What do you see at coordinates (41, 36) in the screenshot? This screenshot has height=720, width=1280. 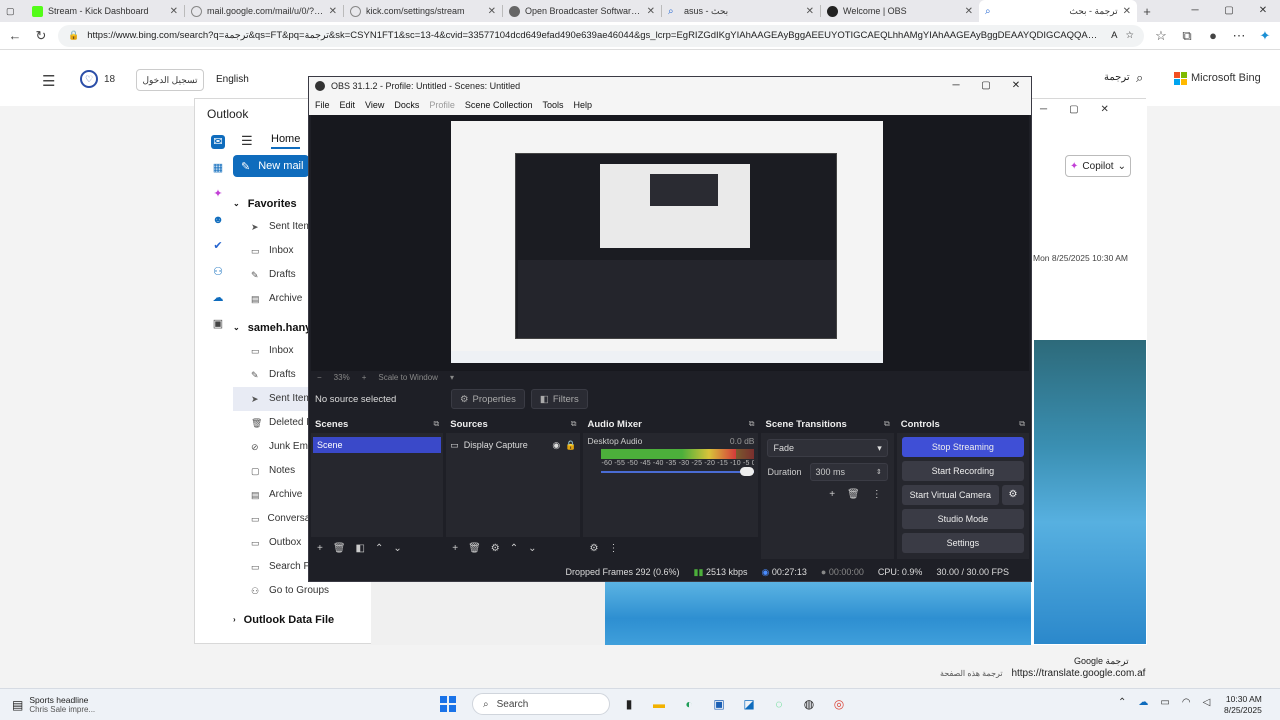 I see `refresh-icon: ↻` at bounding box center [41, 36].